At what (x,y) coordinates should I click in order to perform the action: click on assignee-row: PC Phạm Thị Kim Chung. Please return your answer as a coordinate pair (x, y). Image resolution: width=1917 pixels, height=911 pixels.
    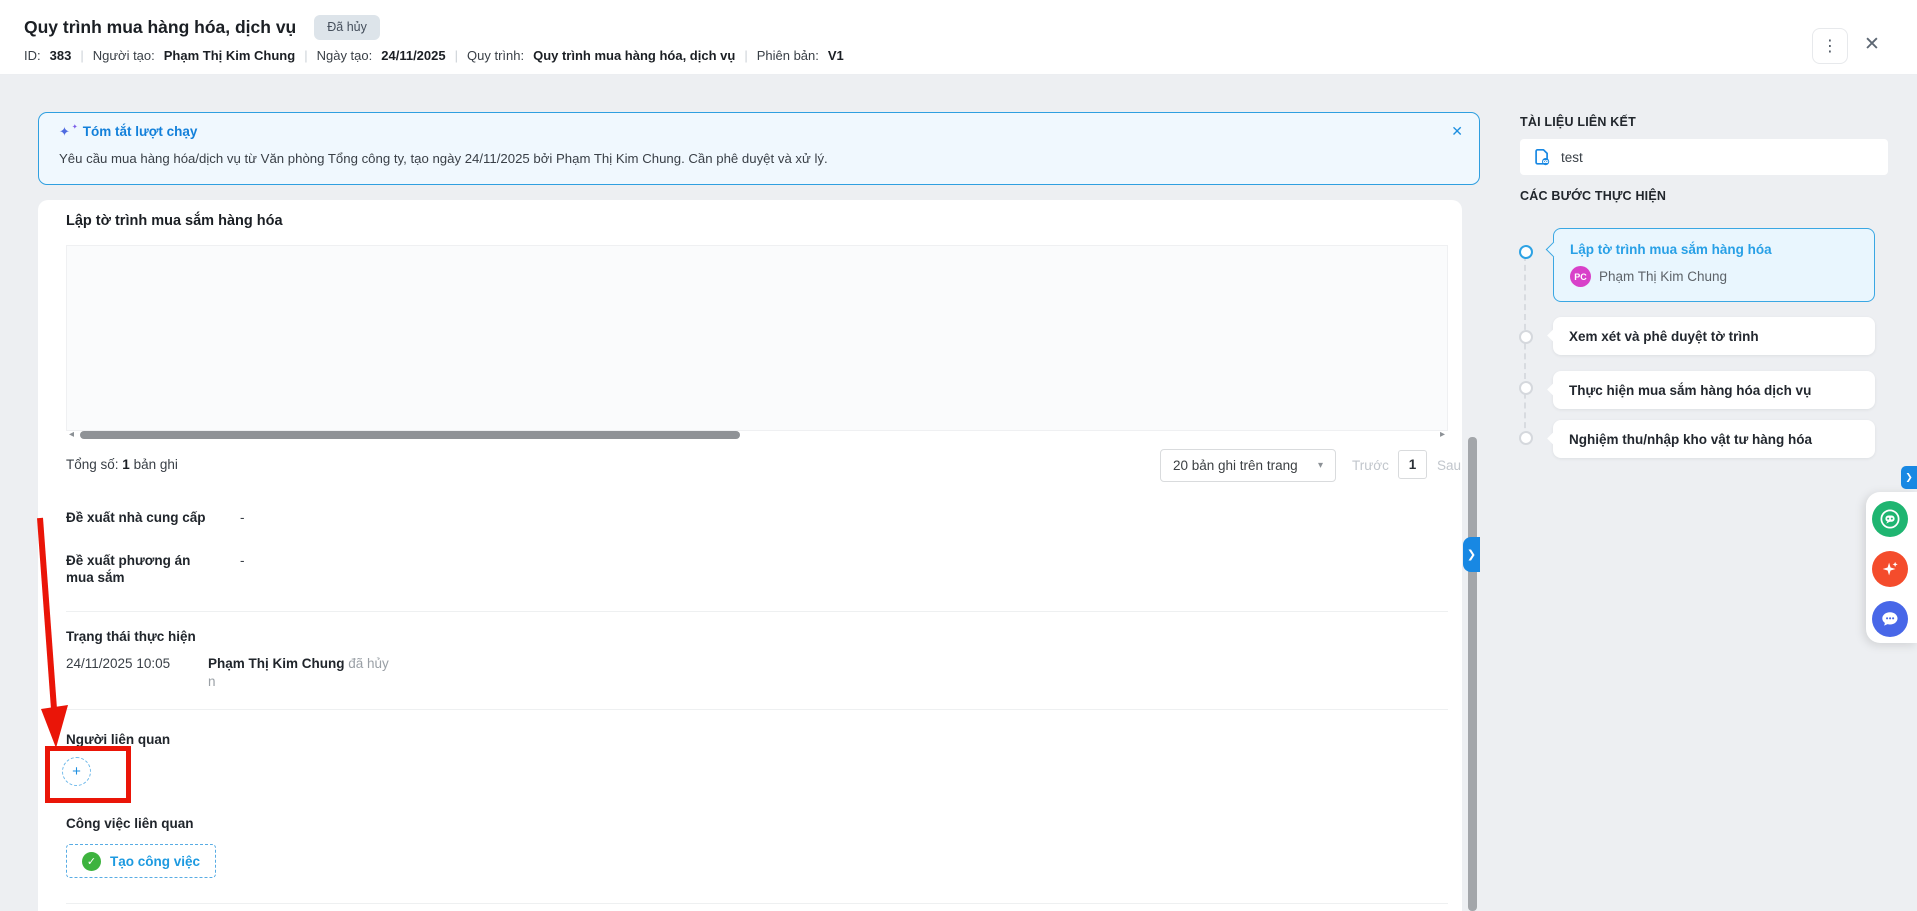
    Looking at the image, I should click on (1714, 276).